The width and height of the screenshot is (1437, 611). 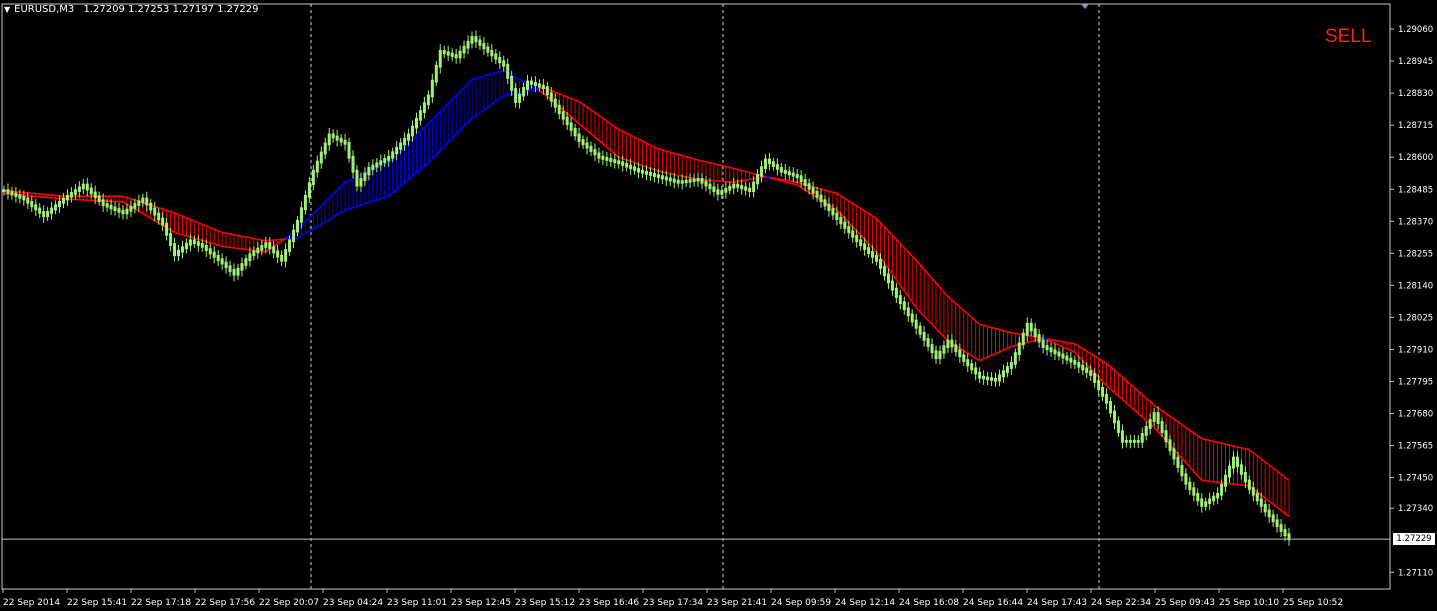 What do you see at coordinates (7, 9) in the screenshot?
I see `dropdown-triangle-icon: ▼` at bounding box center [7, 9].